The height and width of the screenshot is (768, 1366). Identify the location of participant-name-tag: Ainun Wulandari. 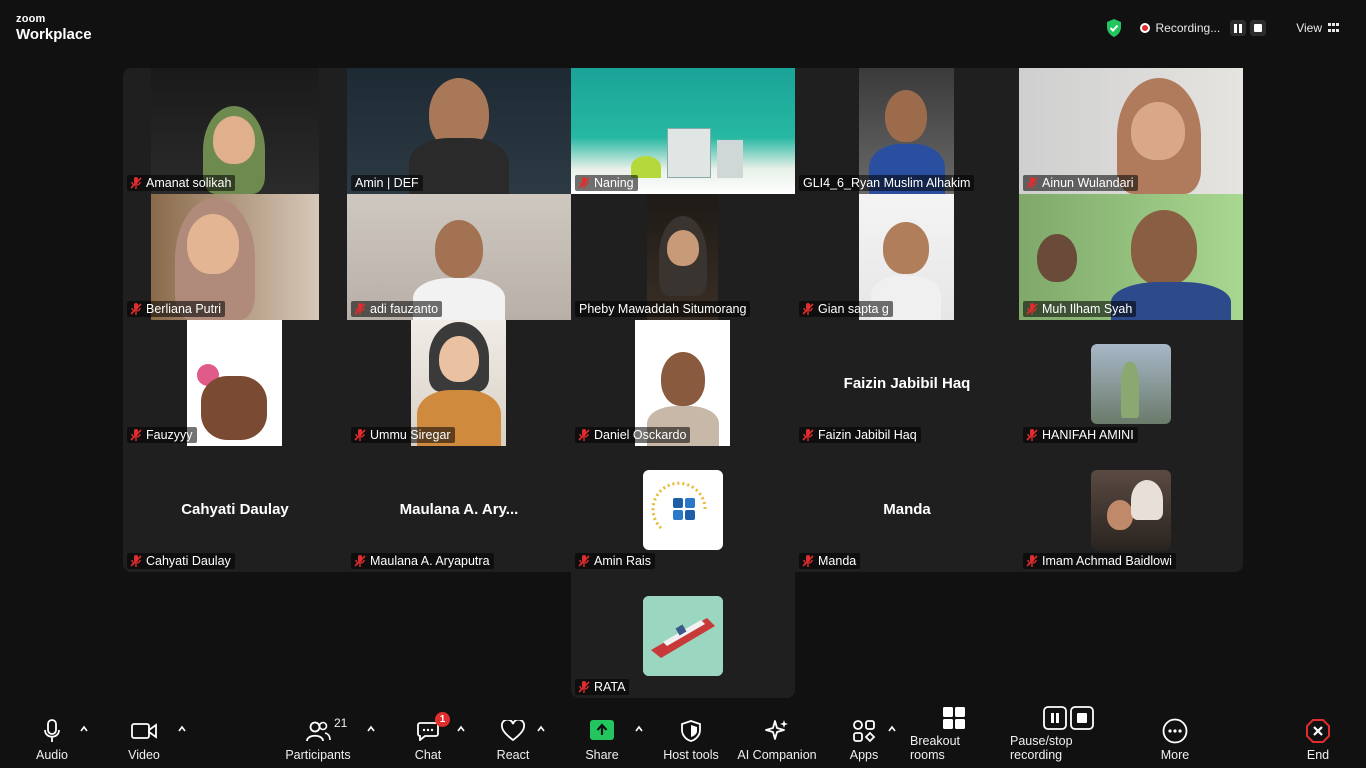
(1080, 183).